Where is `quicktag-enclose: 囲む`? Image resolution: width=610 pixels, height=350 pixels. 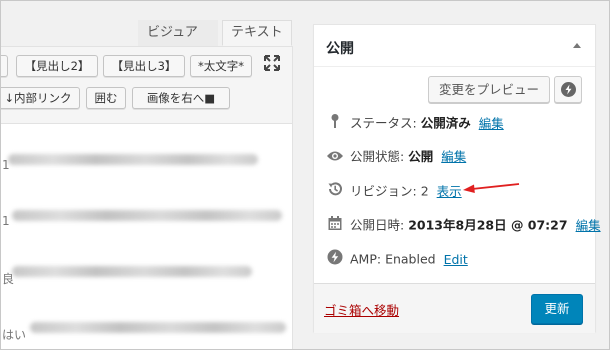
quicktag-enclose: 囲む is located at coordinates (106, 98).